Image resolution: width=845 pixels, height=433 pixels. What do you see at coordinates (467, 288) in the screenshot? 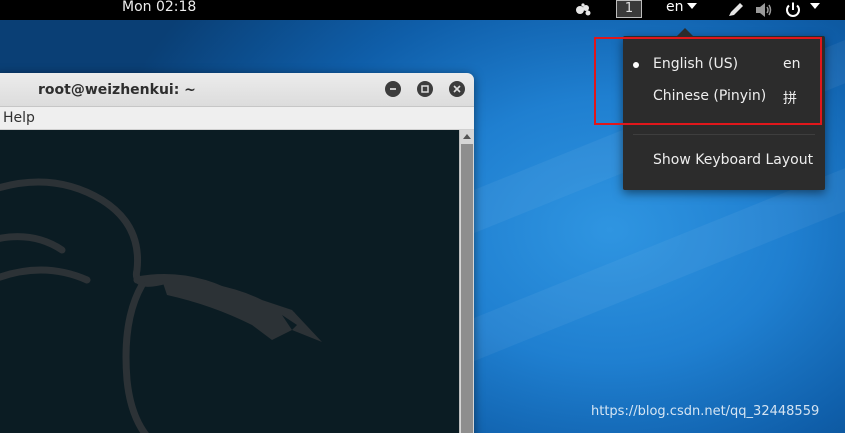
I see `scrollbar-thumb` at bounding box center [467, 288].